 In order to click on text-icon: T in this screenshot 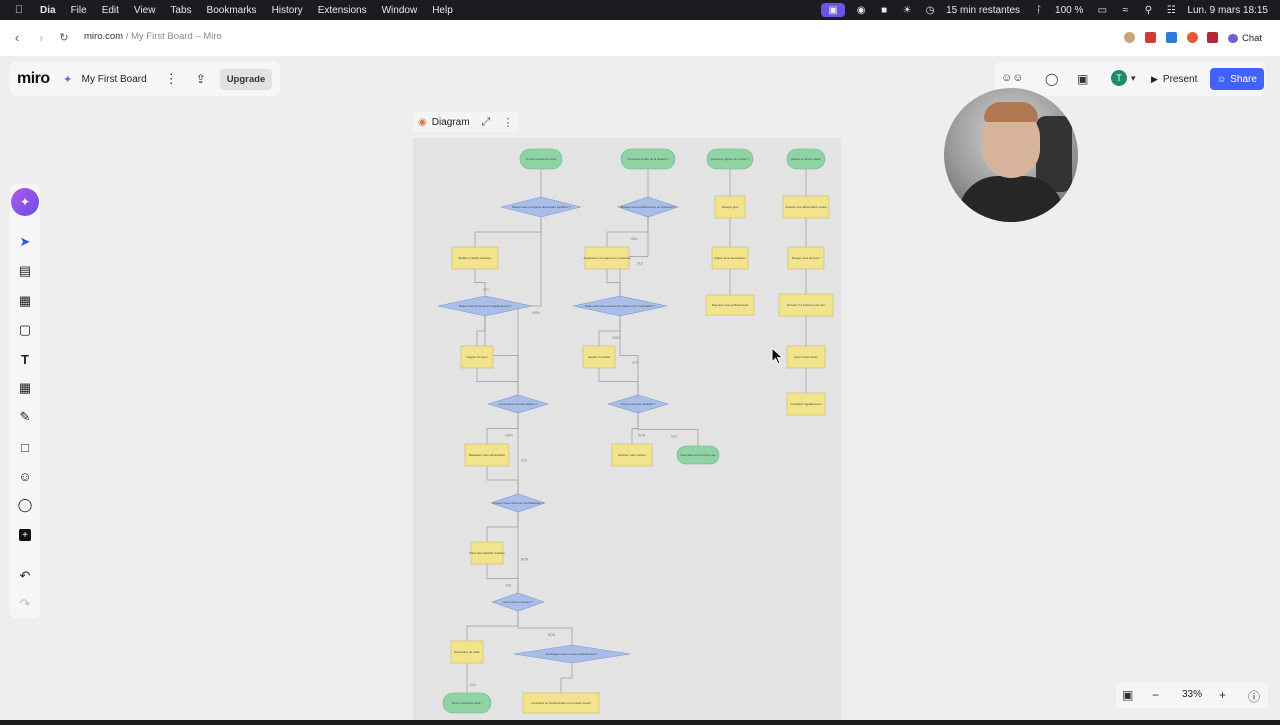, I will do `click(25, 359)`.